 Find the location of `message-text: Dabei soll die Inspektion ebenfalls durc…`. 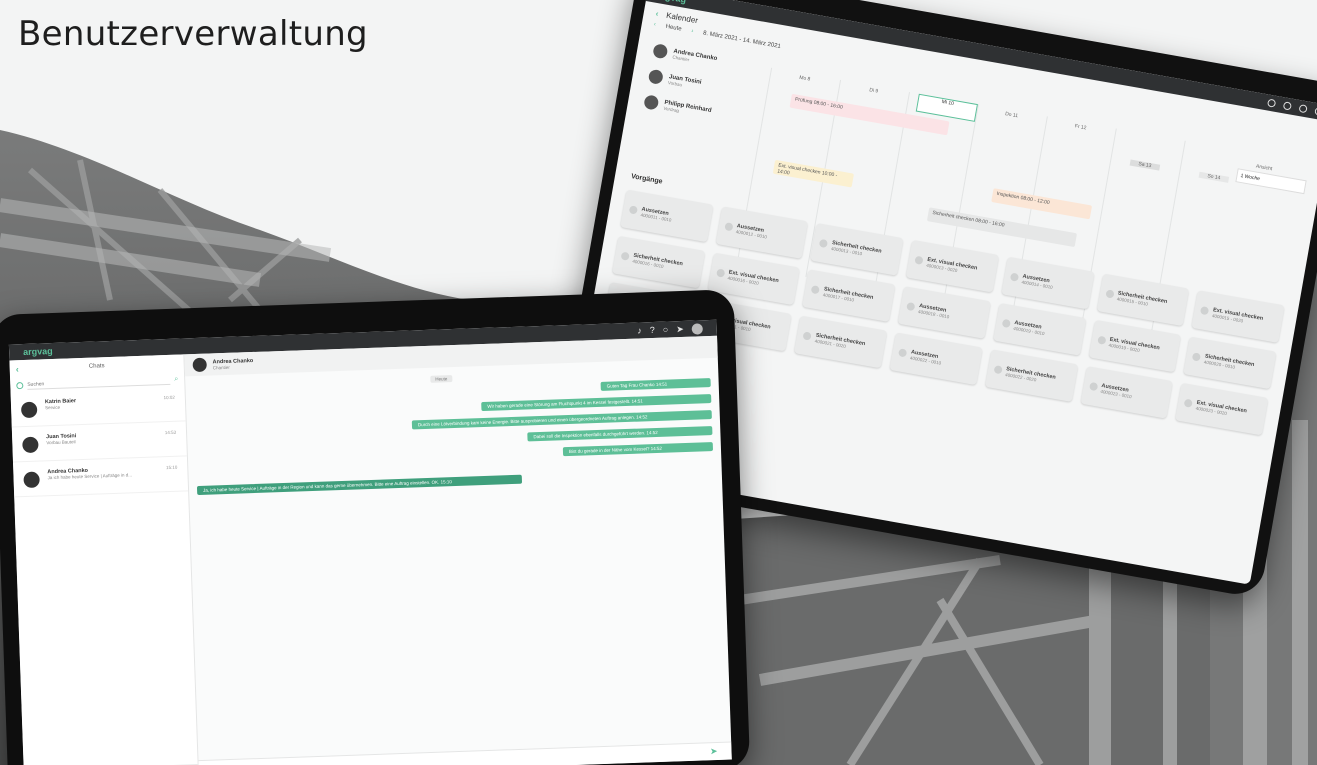

message-text: Dabei soll die Inspektion ebenfalls durc… is located at coordinates (589, 435).